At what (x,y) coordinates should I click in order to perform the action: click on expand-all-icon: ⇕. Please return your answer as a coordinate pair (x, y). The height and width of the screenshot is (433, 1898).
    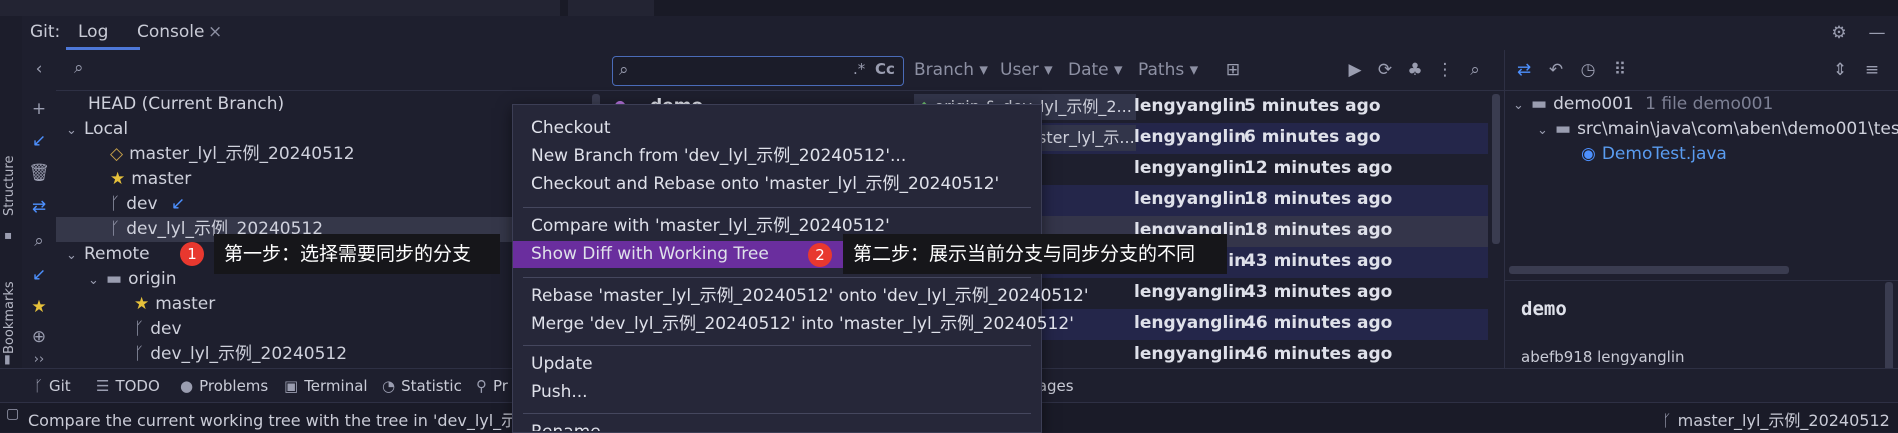
    Looking at the image, I should click on (1840, 70).